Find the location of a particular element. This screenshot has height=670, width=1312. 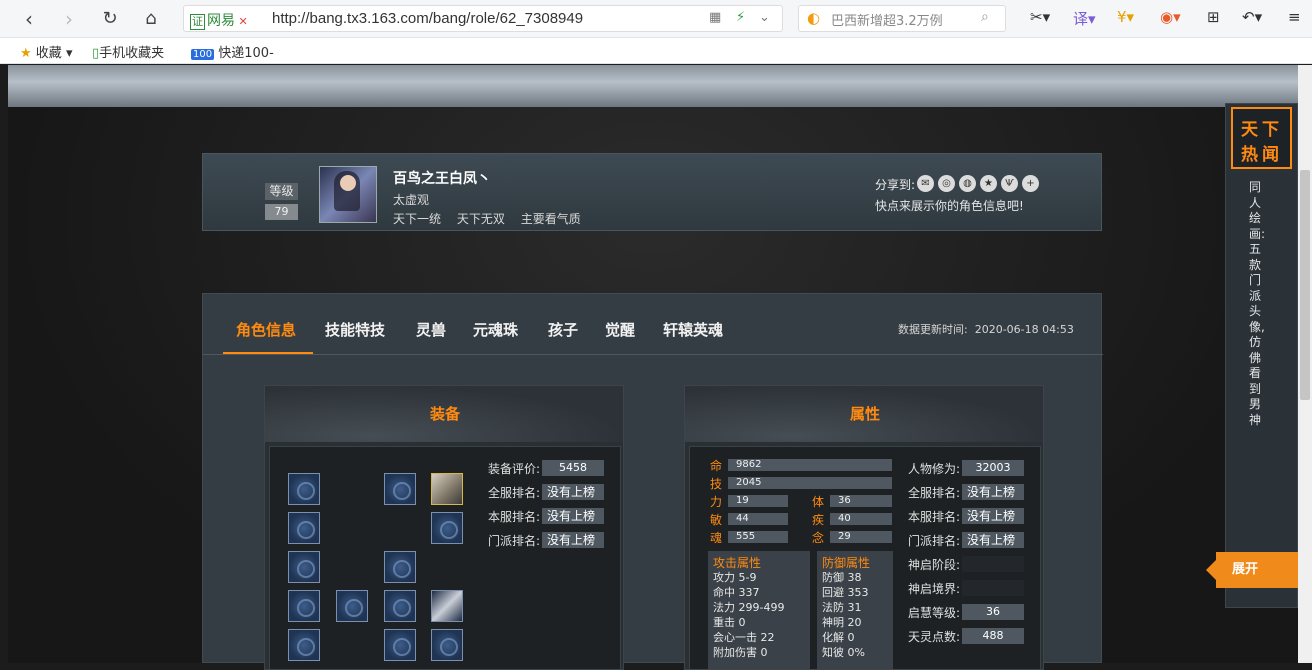

news-sidebar: 天下 热闻 同人绘画:五款门派头像,仿佛看到男神 is located at coordinates (1261, 355).